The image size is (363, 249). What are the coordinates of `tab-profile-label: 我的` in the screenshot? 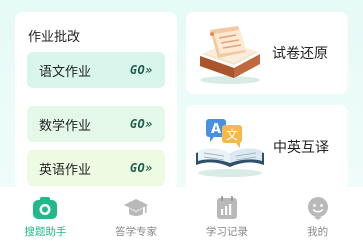 It's located at (318, 232).